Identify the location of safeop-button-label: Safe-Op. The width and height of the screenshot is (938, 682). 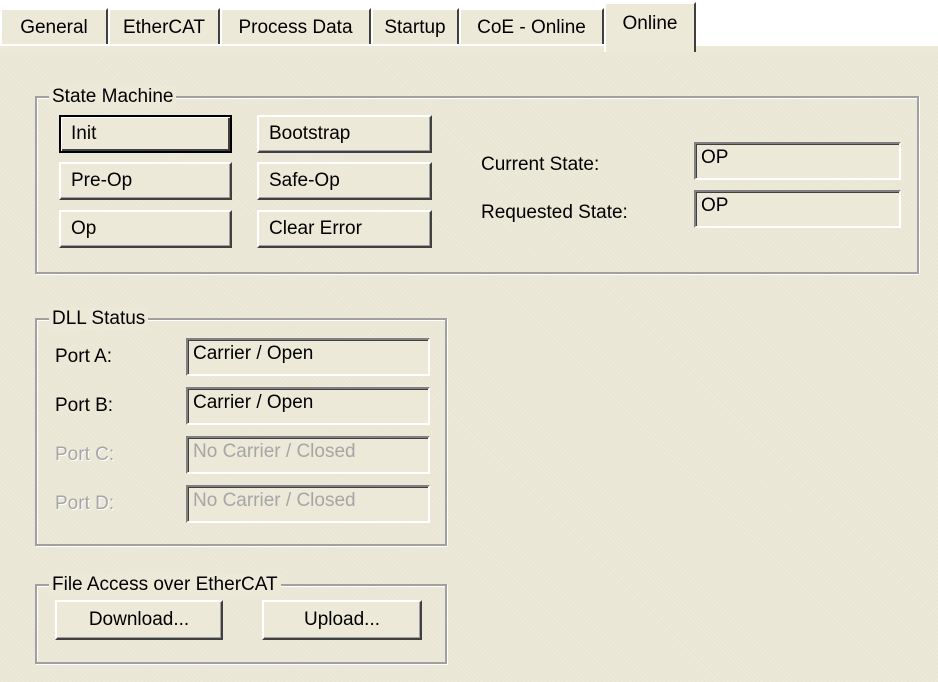
(304, 180).